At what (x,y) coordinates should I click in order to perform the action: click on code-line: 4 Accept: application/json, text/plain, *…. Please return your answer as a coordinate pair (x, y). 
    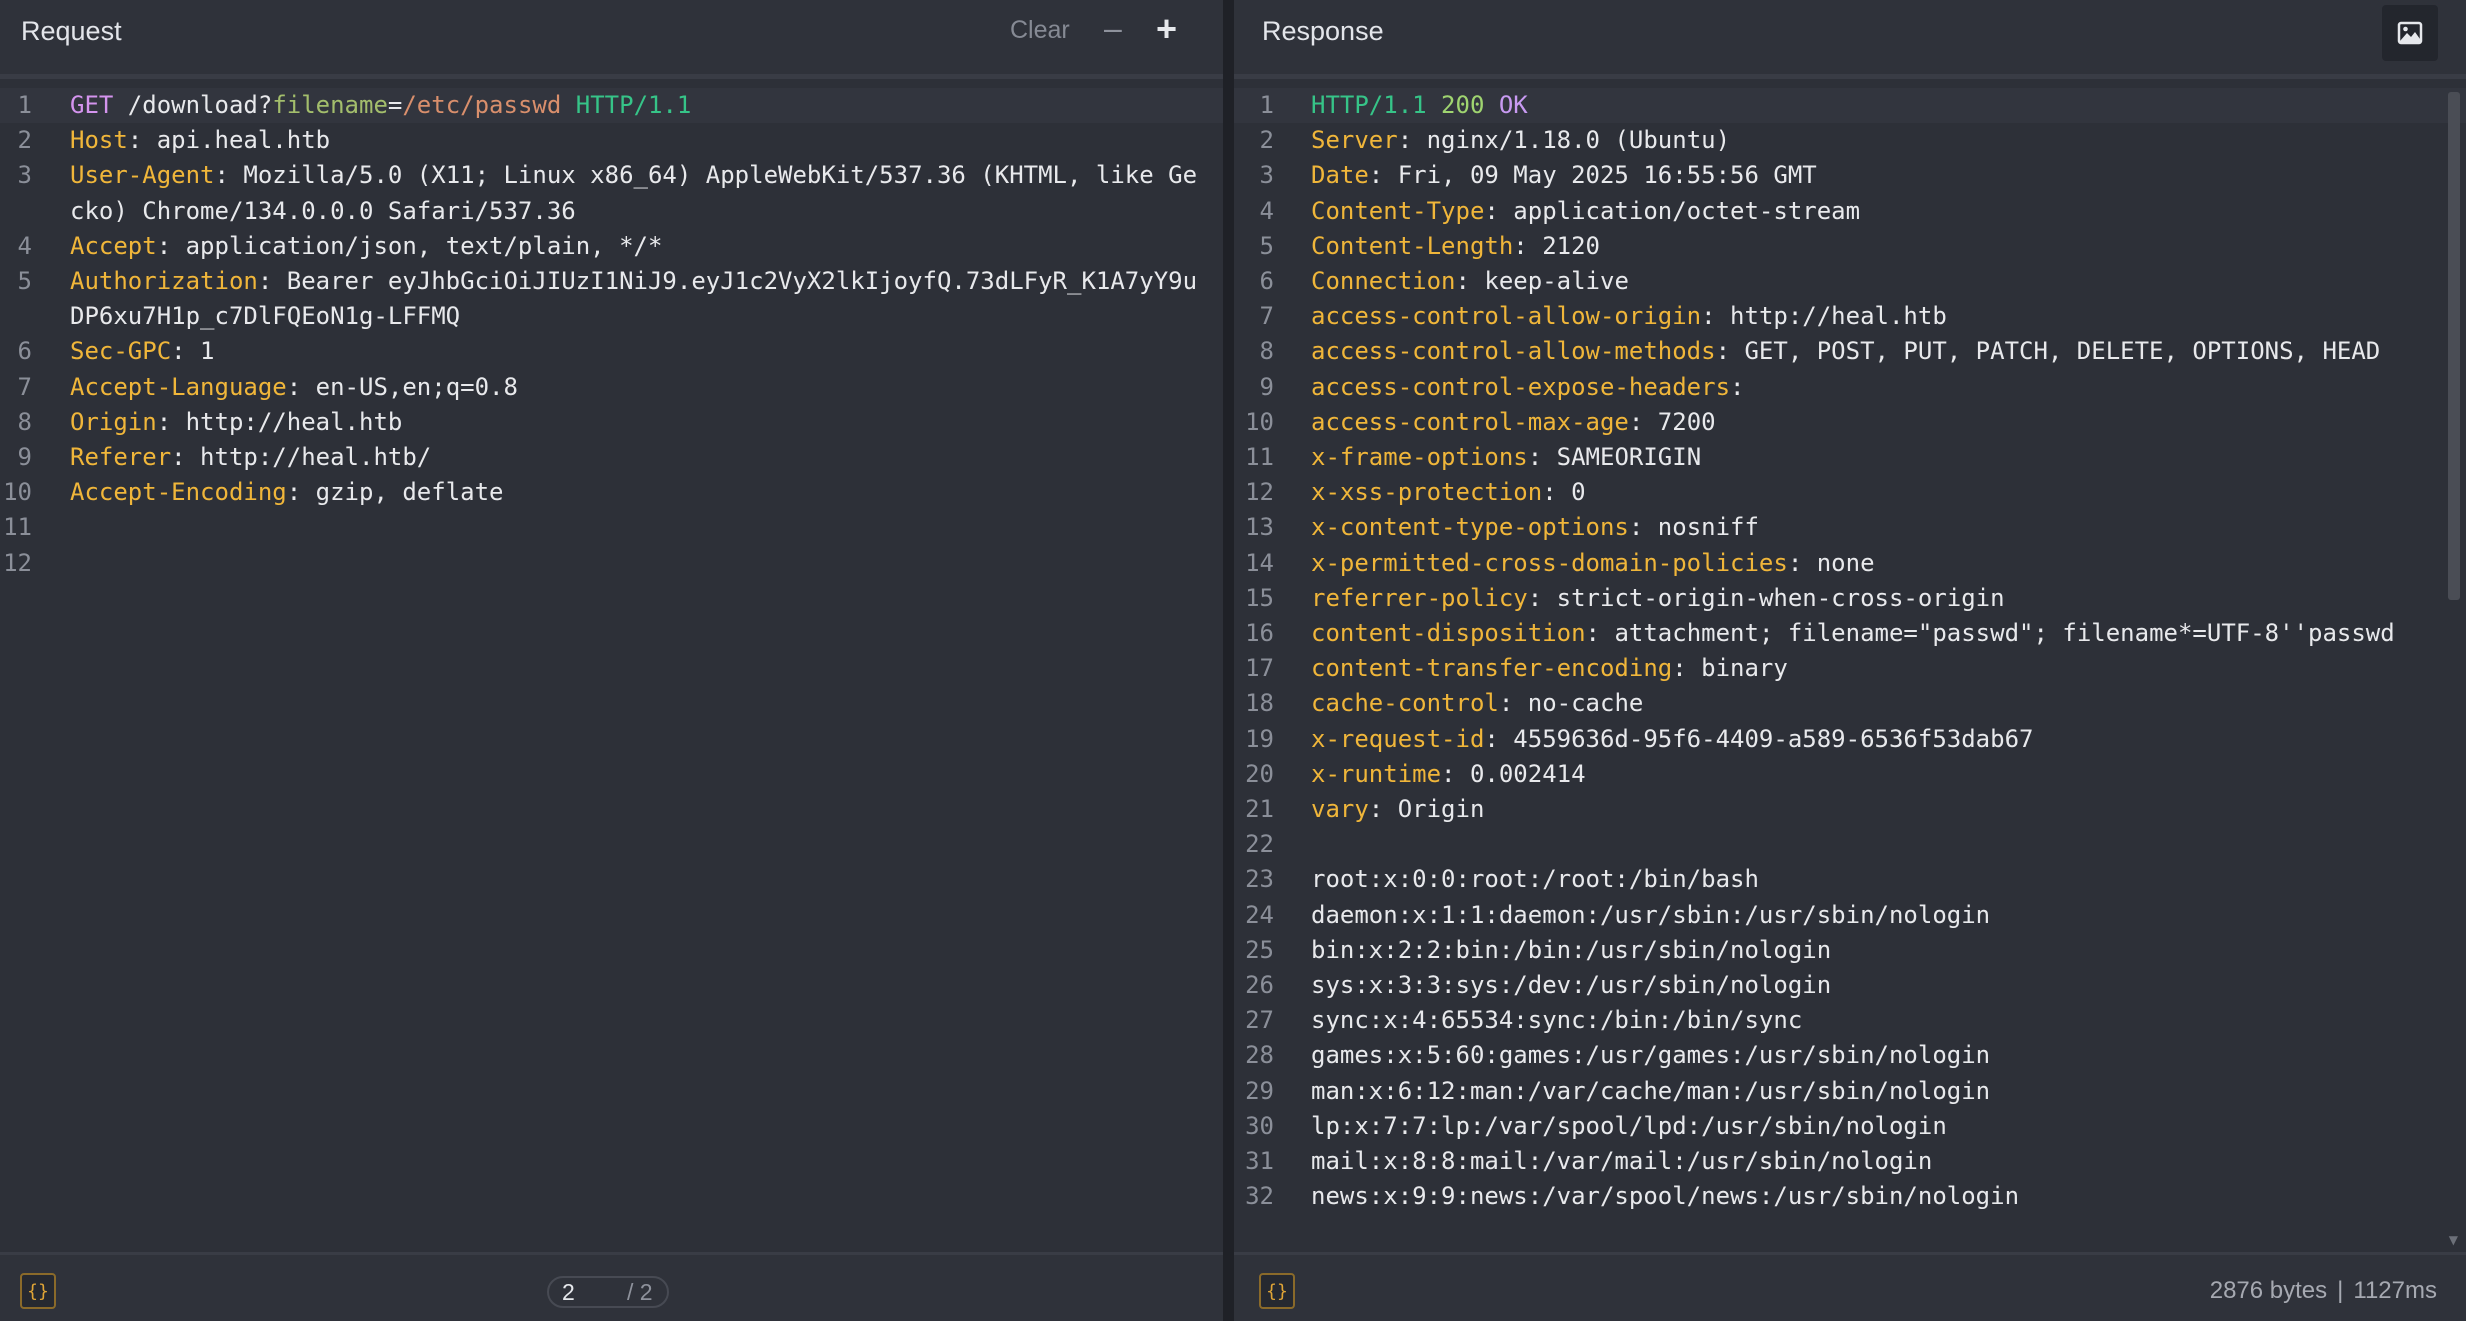
    Looking at the image, I should click on (611, 246).